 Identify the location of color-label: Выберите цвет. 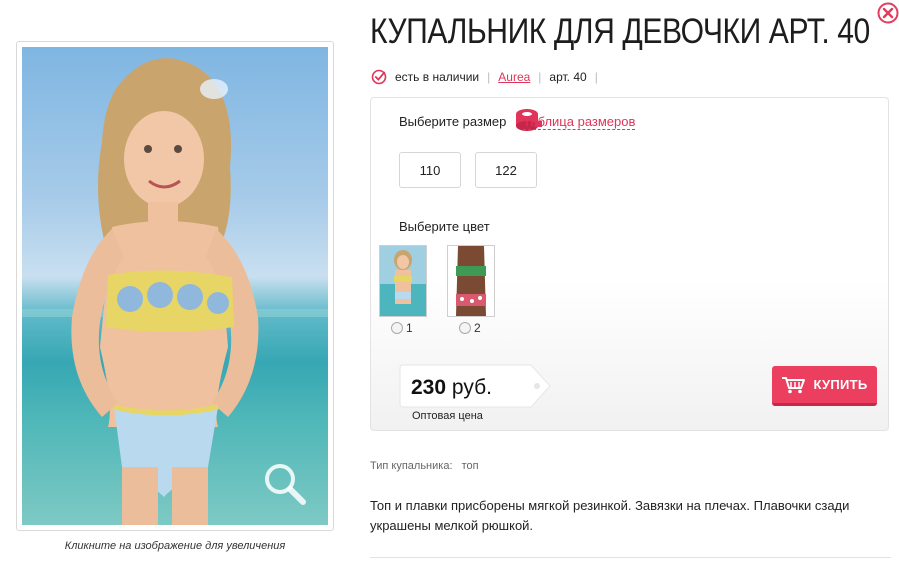
(444, 226).